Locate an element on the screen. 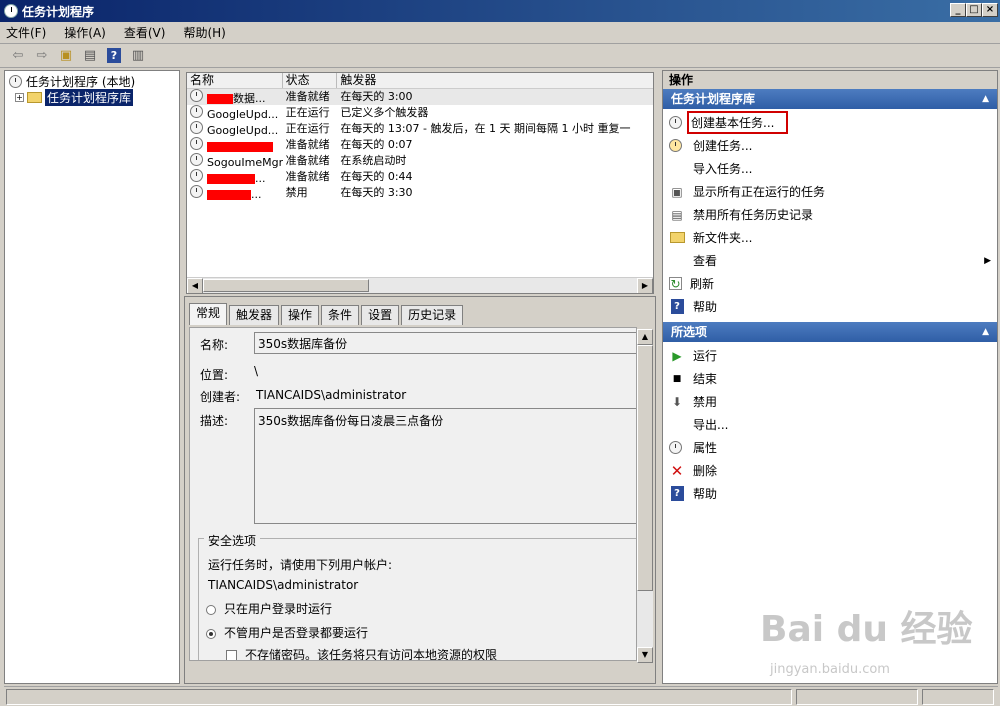 The image size is (1000, 706). expand-icon: + is located at coordinates (19, 97).